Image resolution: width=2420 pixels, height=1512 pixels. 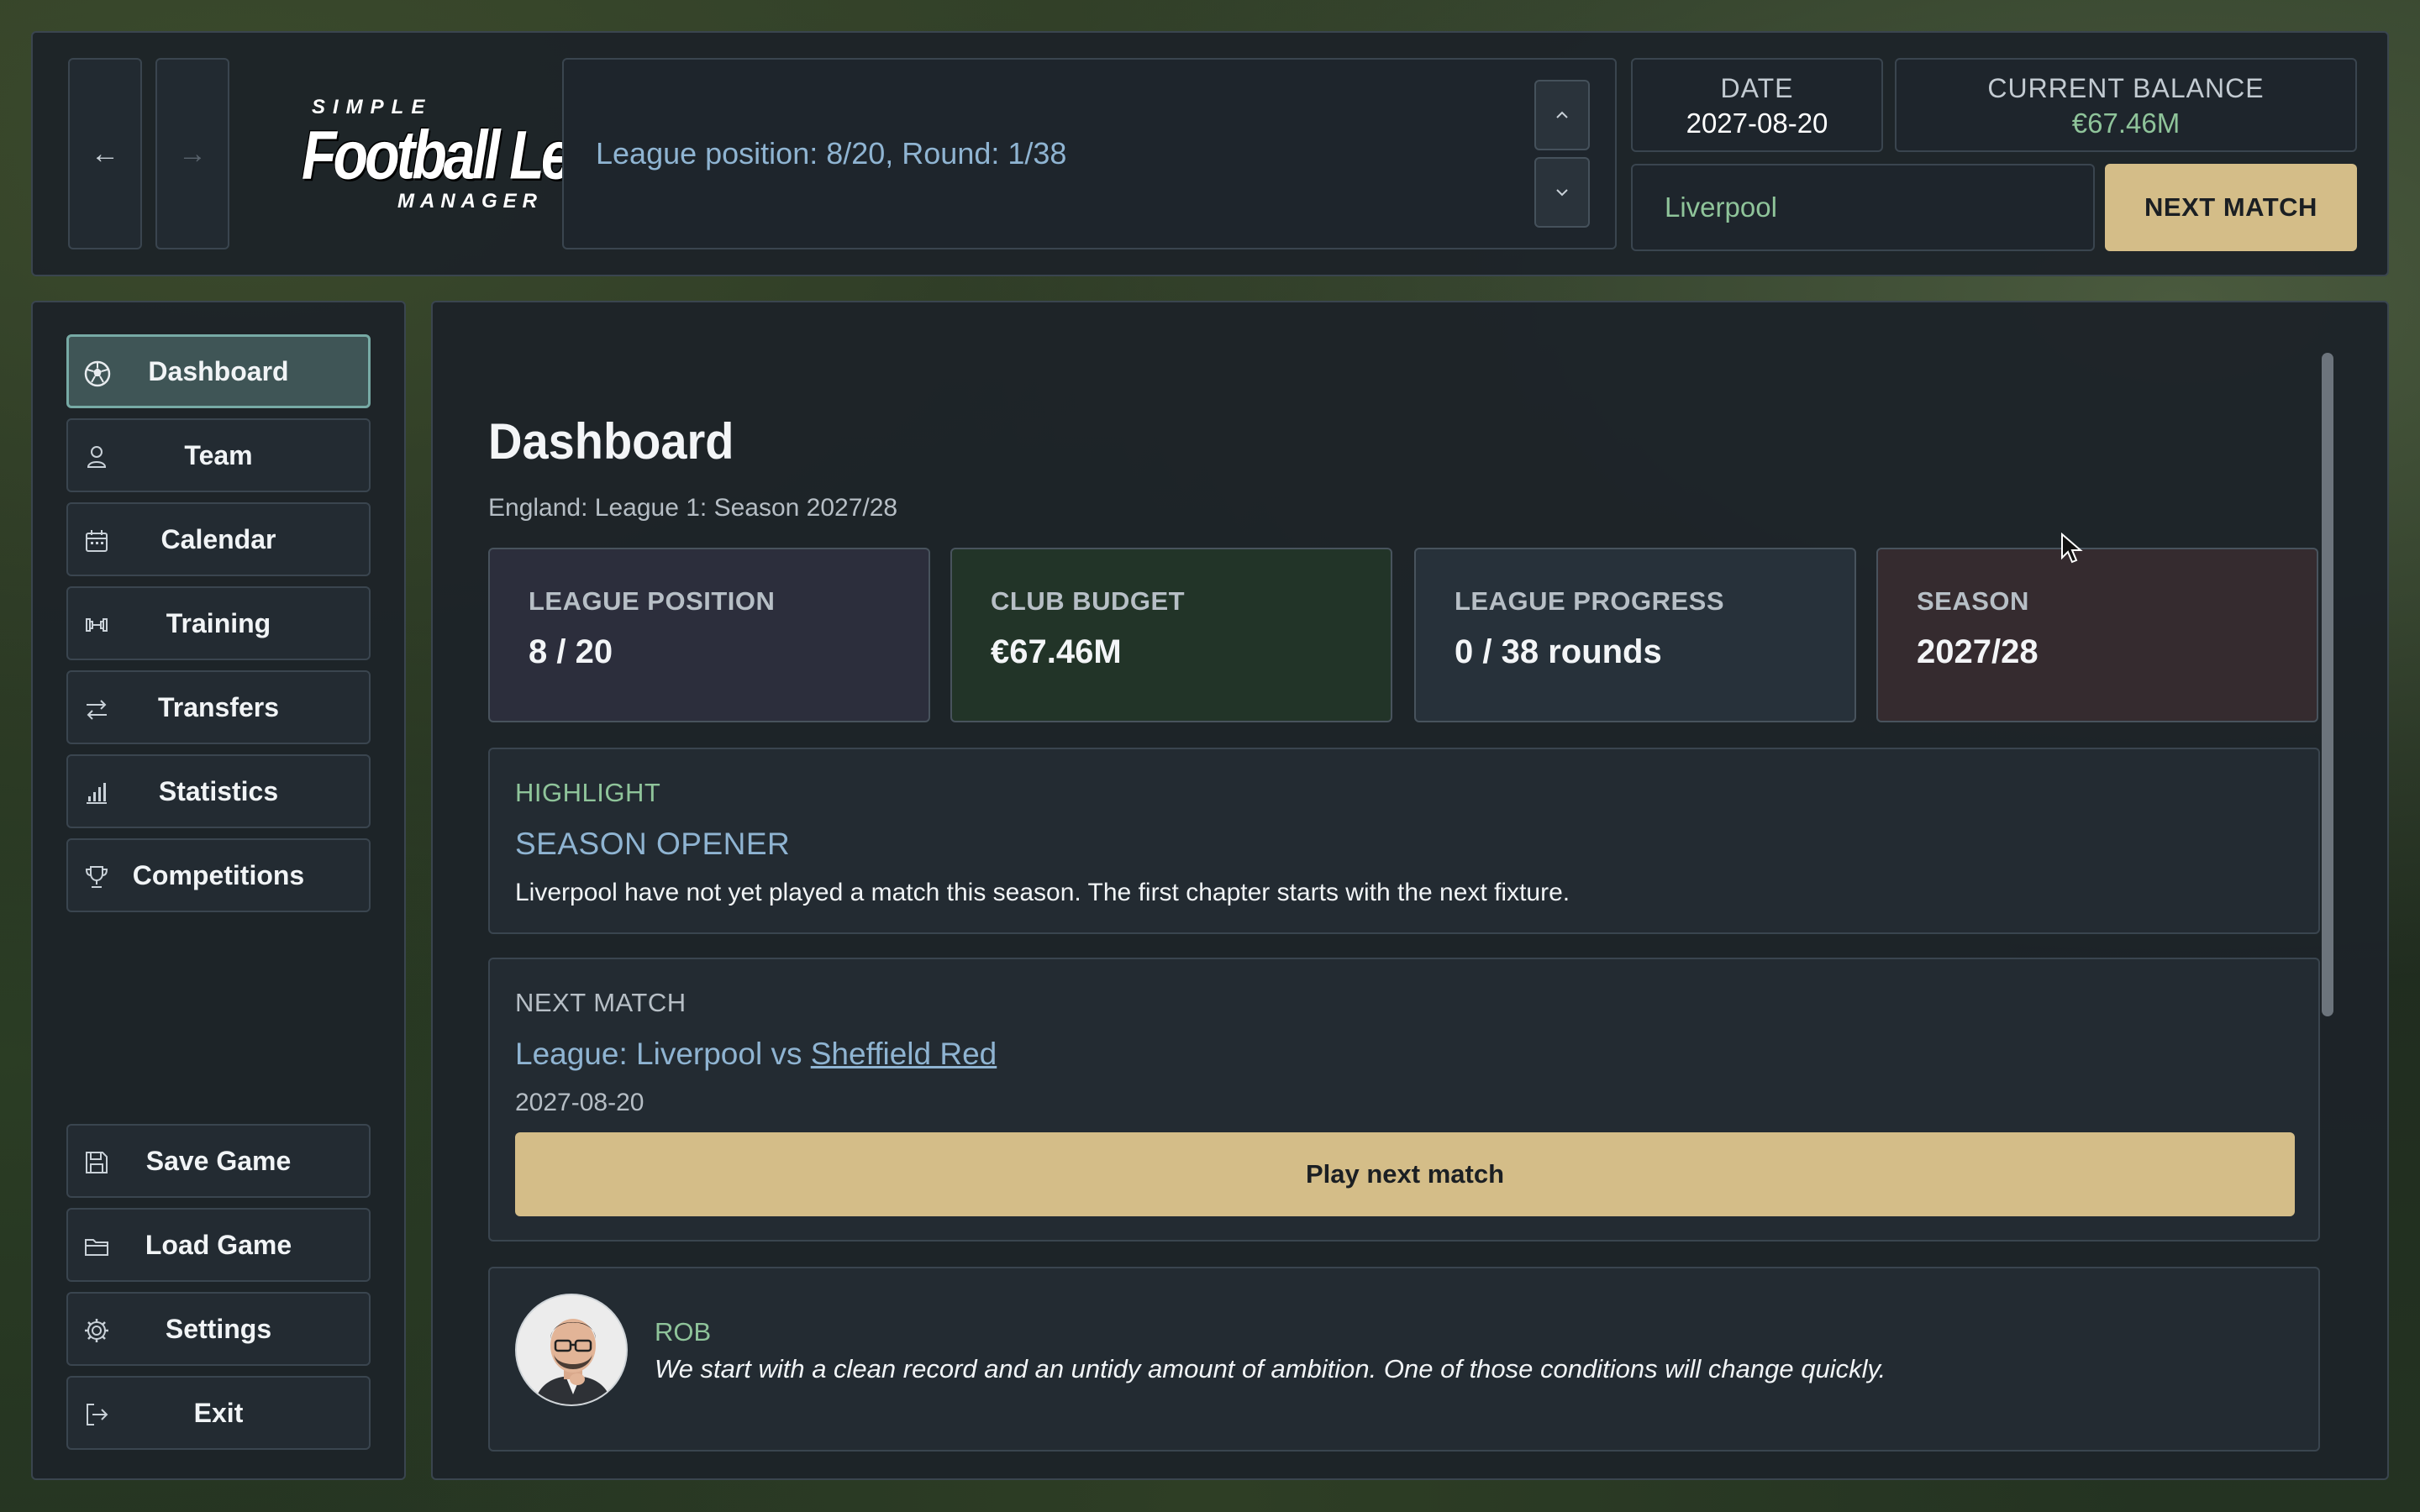 What do you see at coordinates (97, 877) in the screenshot?
I see `trophy-icon` at bounding box center [97, 877].